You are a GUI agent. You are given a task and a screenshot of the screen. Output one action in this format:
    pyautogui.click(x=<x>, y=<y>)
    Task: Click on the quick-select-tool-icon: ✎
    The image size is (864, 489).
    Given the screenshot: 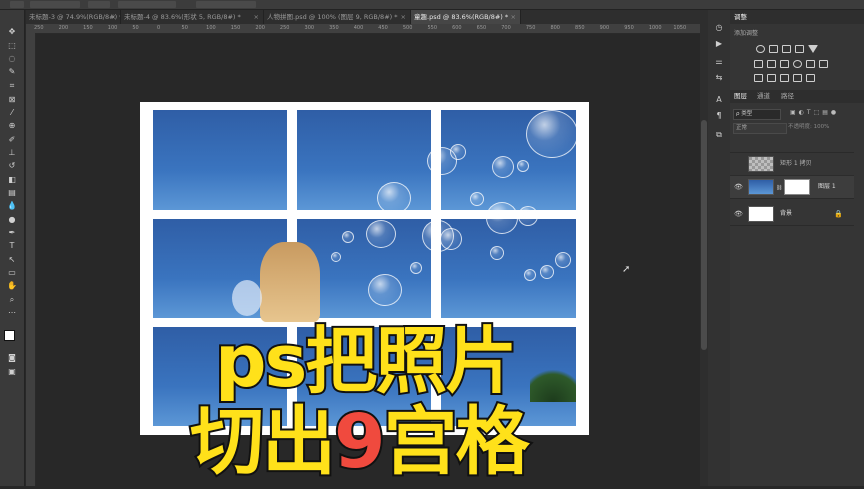 What is the action you would take?
    pyautogui.click(x=12, y=71)
    